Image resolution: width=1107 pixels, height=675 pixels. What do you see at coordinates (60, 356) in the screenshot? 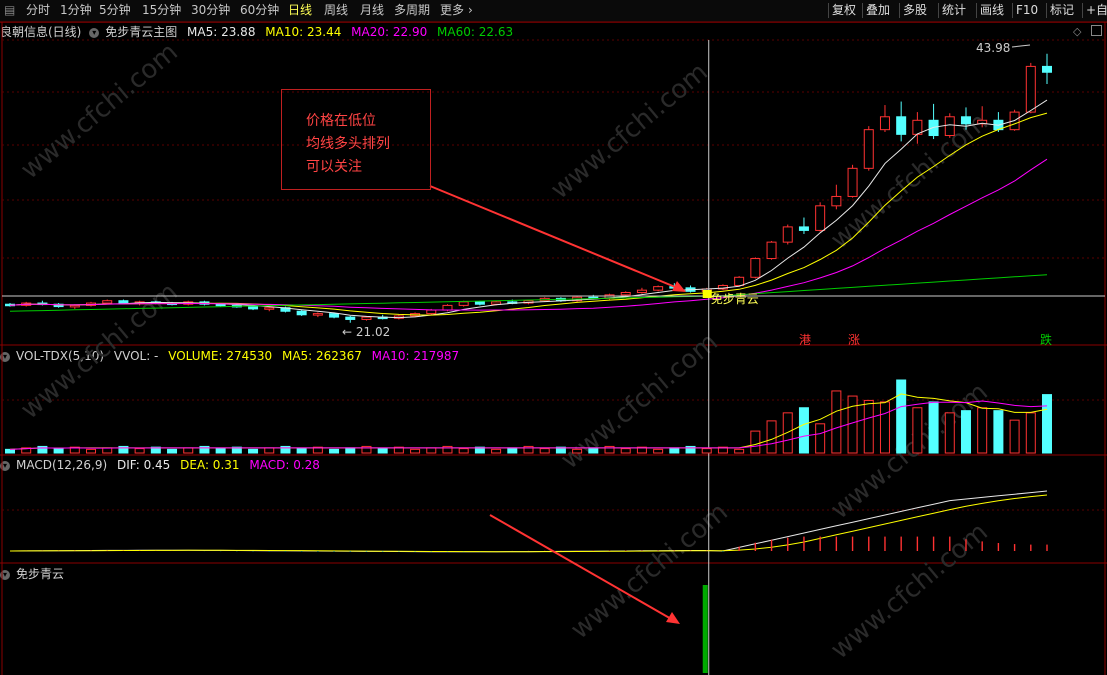
I see `vol-indicator-name: VOL-TDX(5,10)` at bounding box center [60, 356].